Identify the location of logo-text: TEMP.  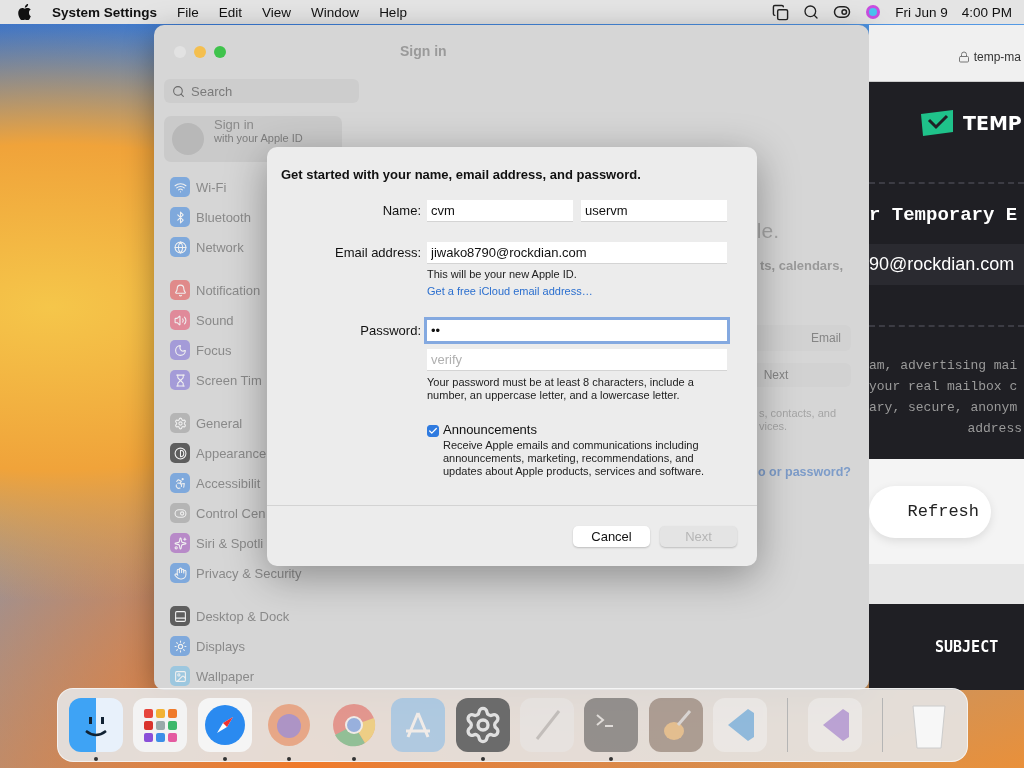
(992, 123).